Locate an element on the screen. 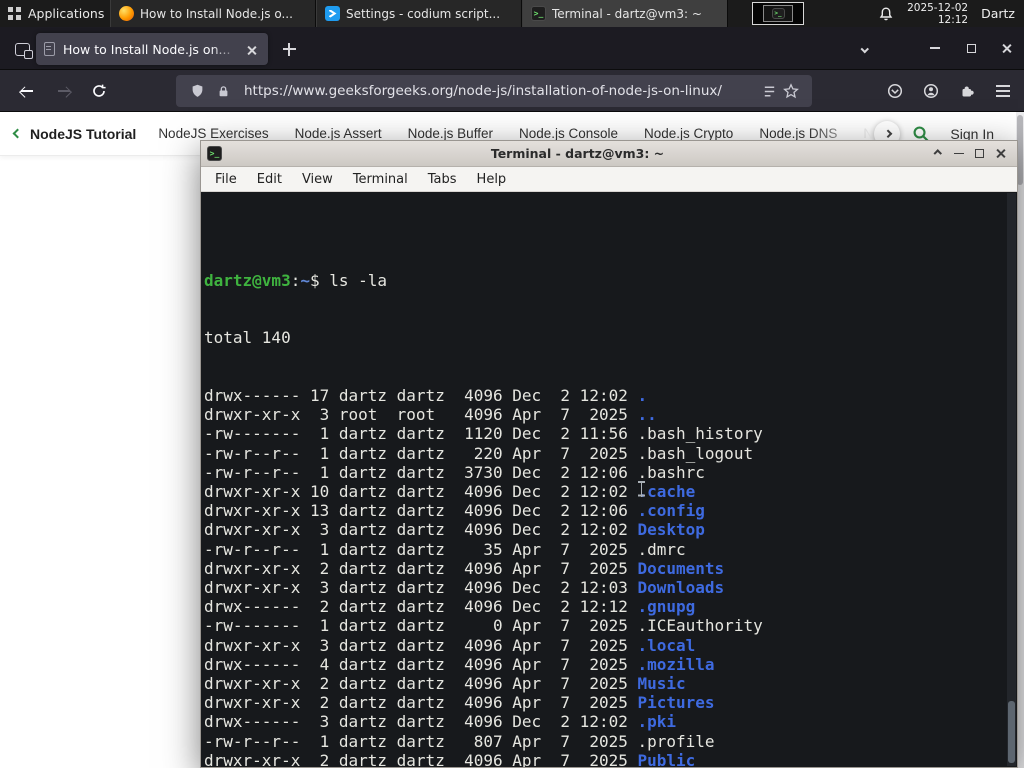 The height and width of the screenshot is (768, 1024). applications-menu-button: Applications is located at coordinates (57, 13).